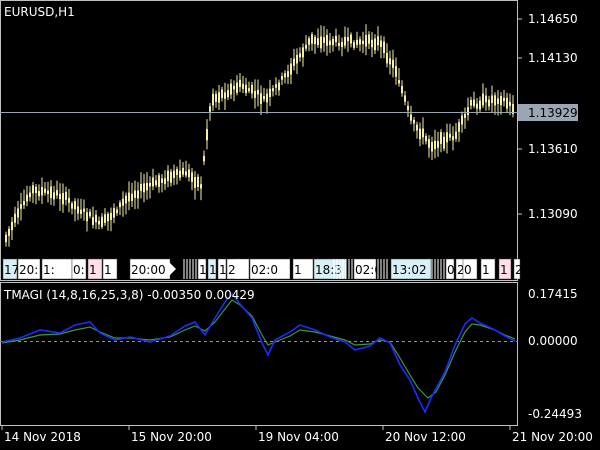 The image size is (600, 450). I want to click on indicator-label: TMAGI (14,8,16,25,3,8) -0.00350 0.00429, so click(129, 295).